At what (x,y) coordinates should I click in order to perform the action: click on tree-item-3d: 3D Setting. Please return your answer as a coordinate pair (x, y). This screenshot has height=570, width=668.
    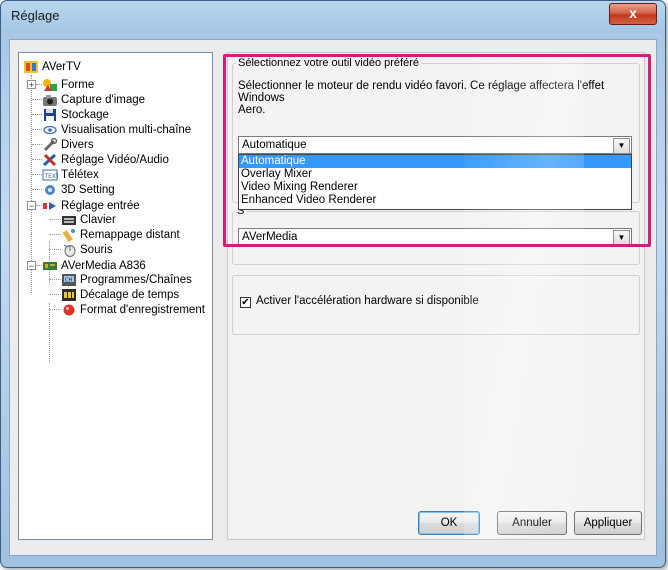
    Looking at the image, I should click on (78, 189).